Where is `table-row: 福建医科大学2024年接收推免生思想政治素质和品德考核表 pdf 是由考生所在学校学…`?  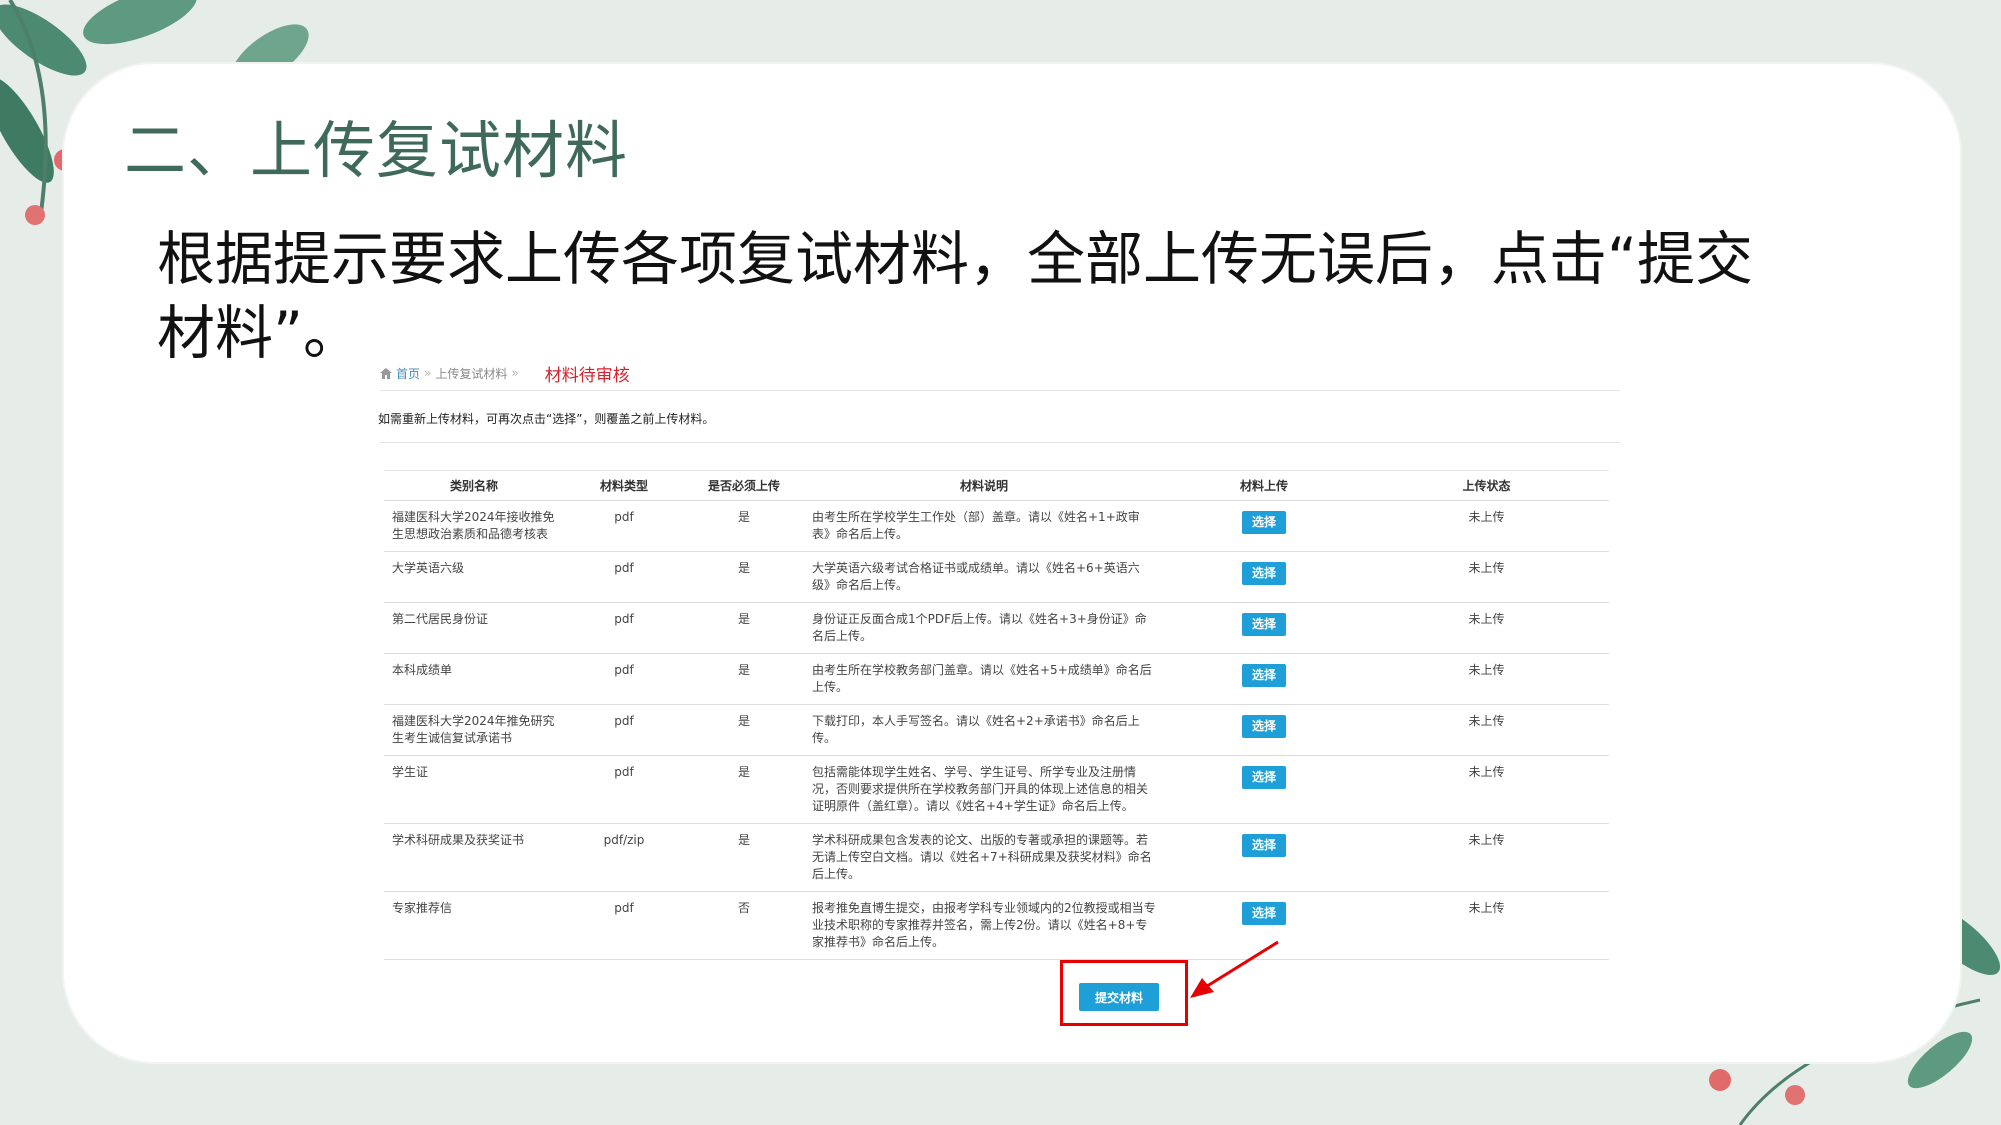 table-row: 福建医科大学2024年接收推免生思想政治素质和品德考核表 pdf 是由考生所在学校学… is located at coordinates (996, 526).